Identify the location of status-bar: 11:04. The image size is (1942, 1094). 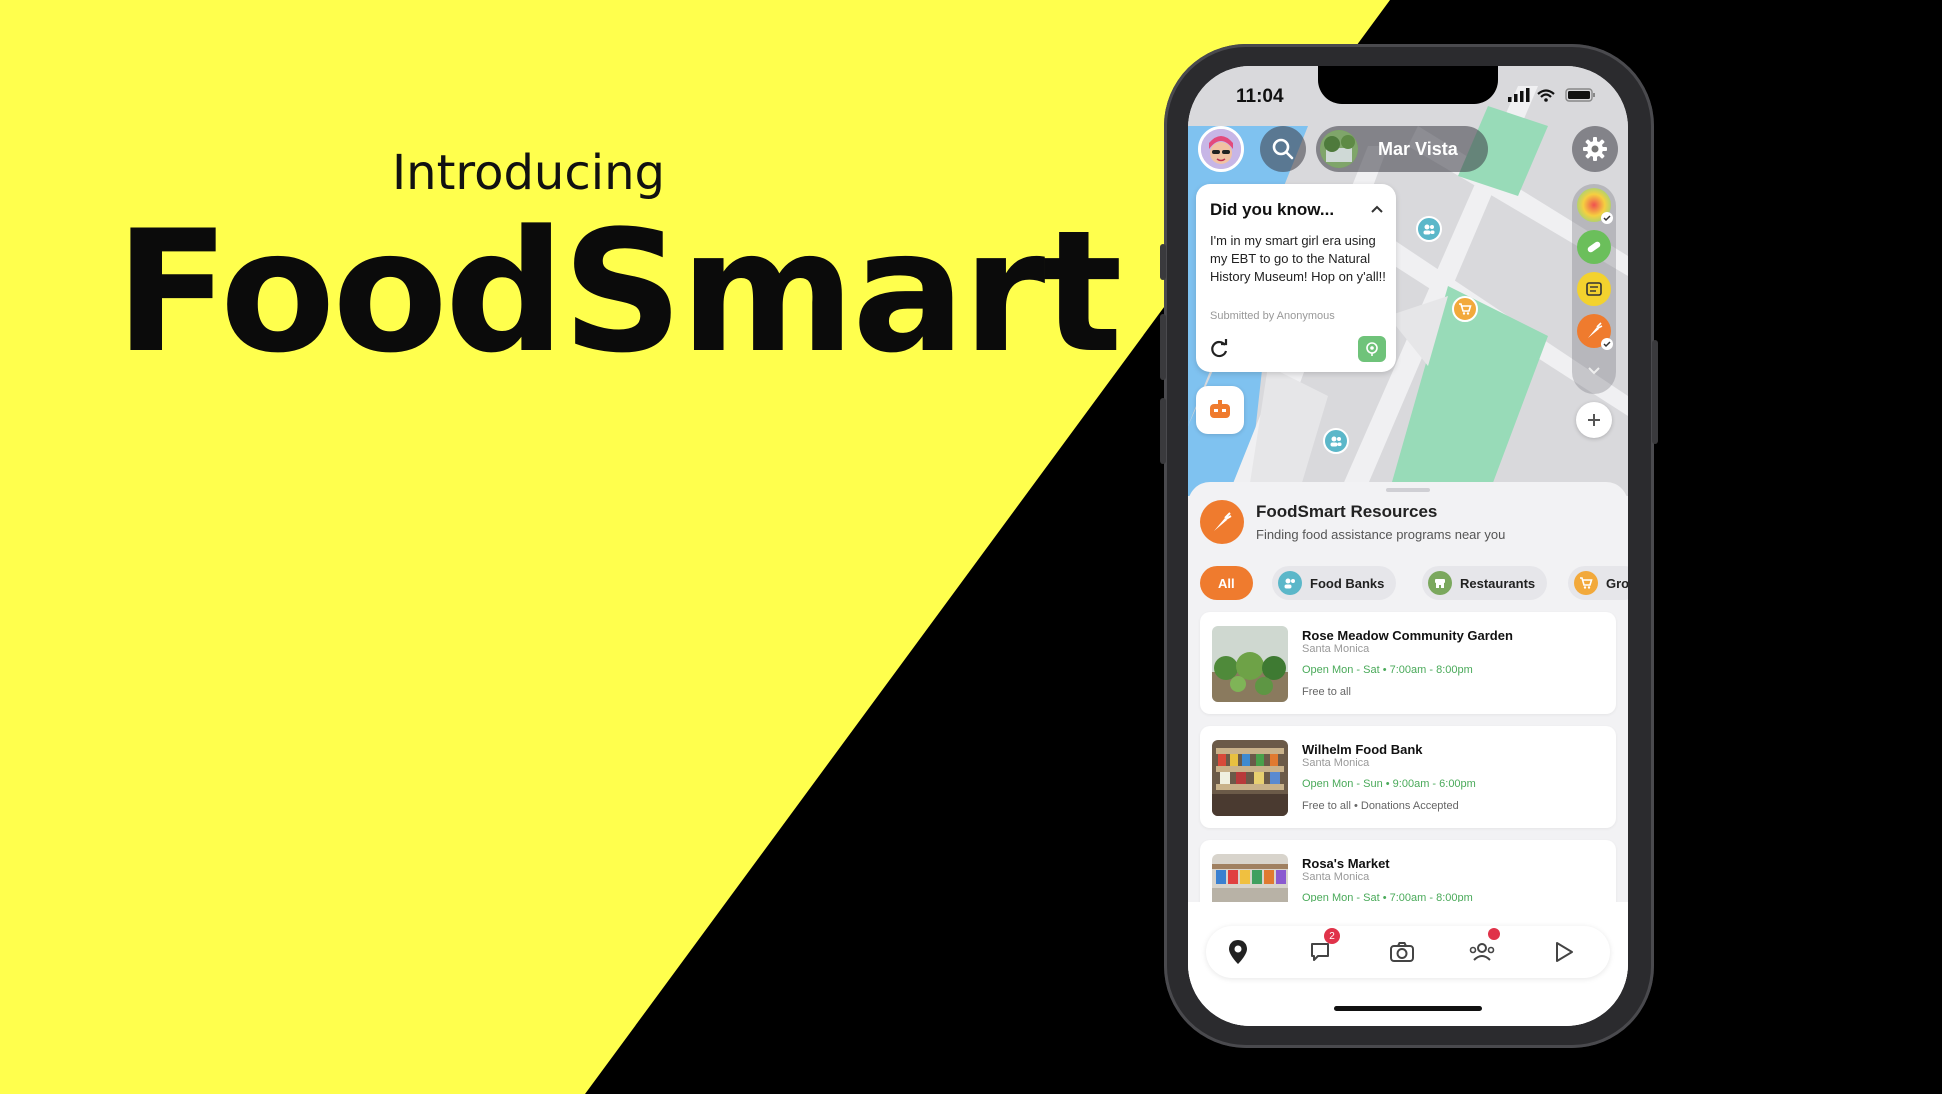
(1408, 92).